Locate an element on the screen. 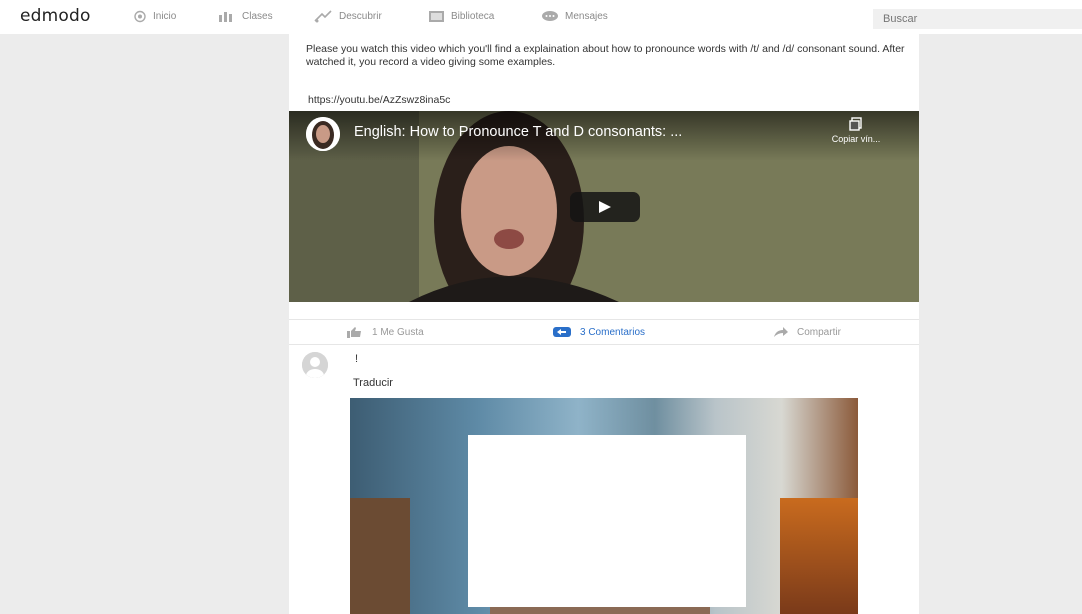 The image size is (1082, 614). nav-item-inicio: Inicio is located at coordinates (154, 16).